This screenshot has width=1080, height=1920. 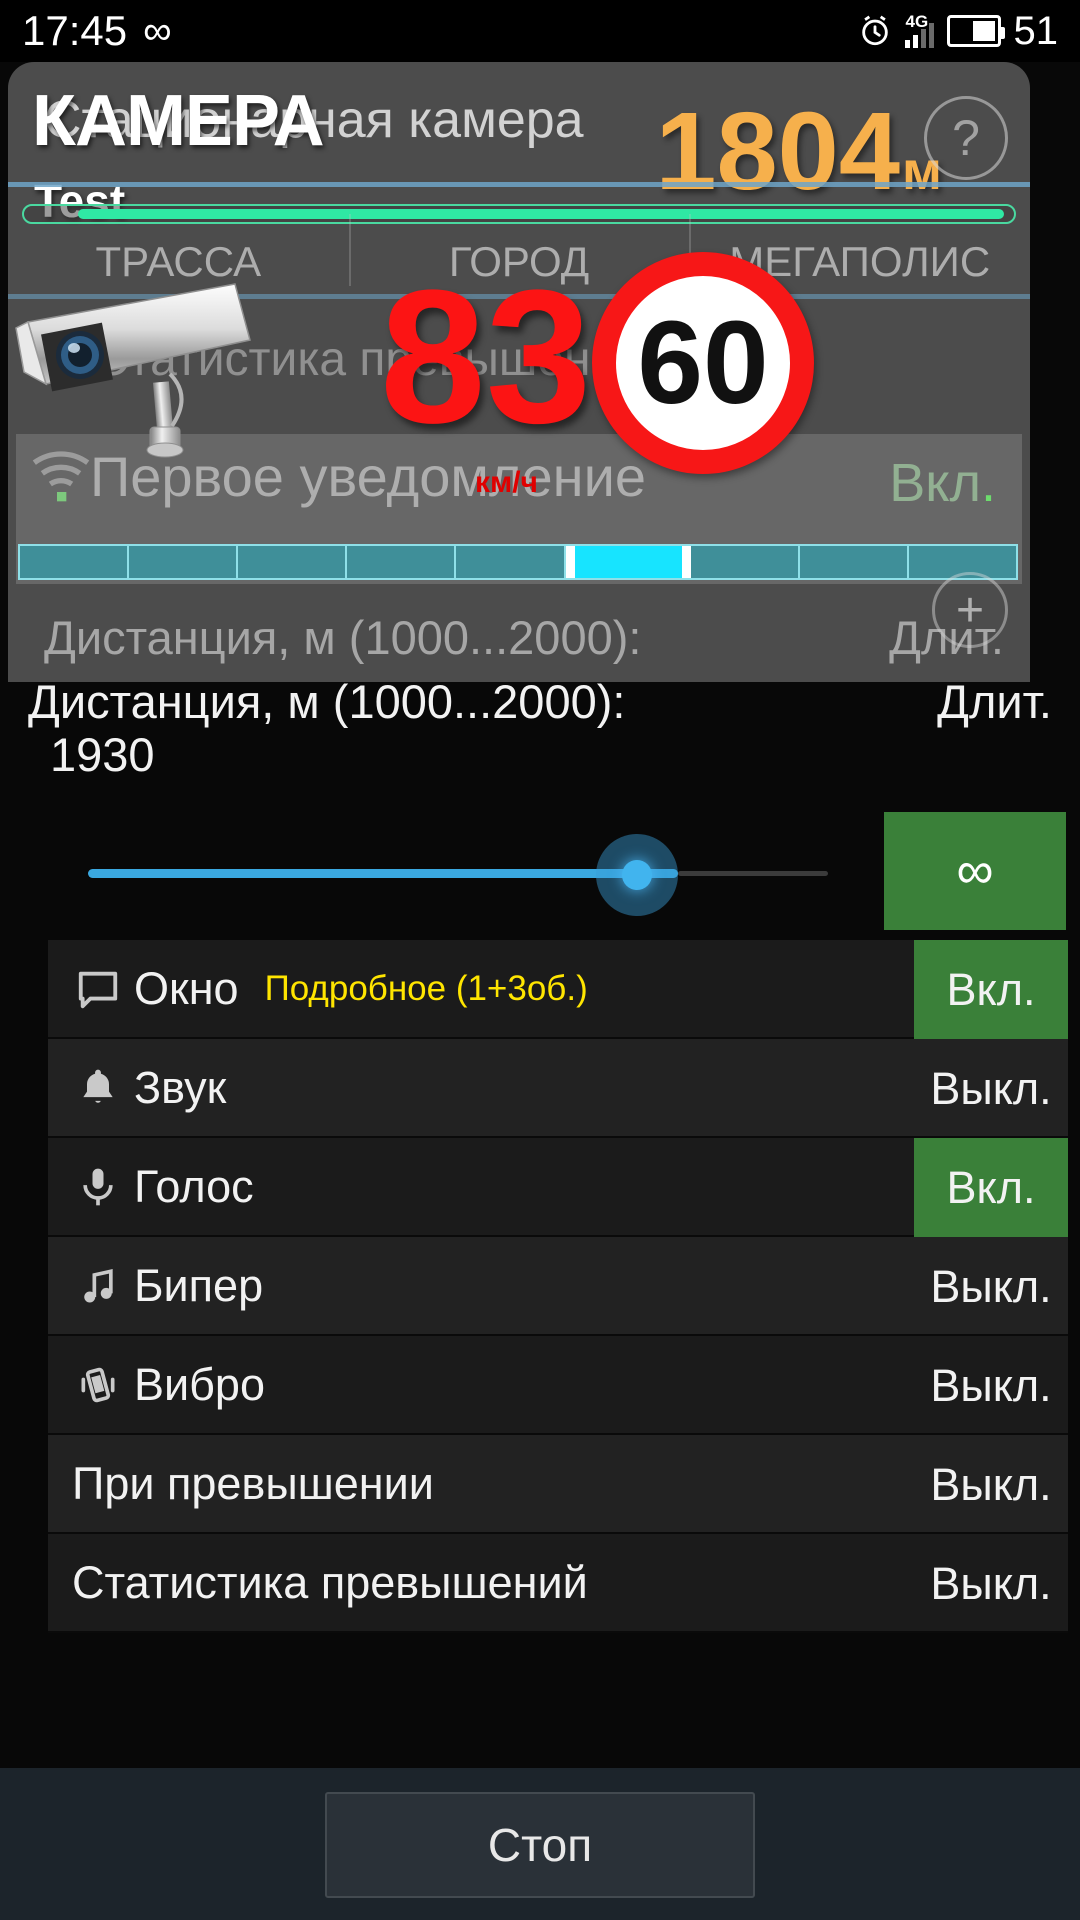 I want to click on distance-current-value: 1930, so click(x=102, y=754).